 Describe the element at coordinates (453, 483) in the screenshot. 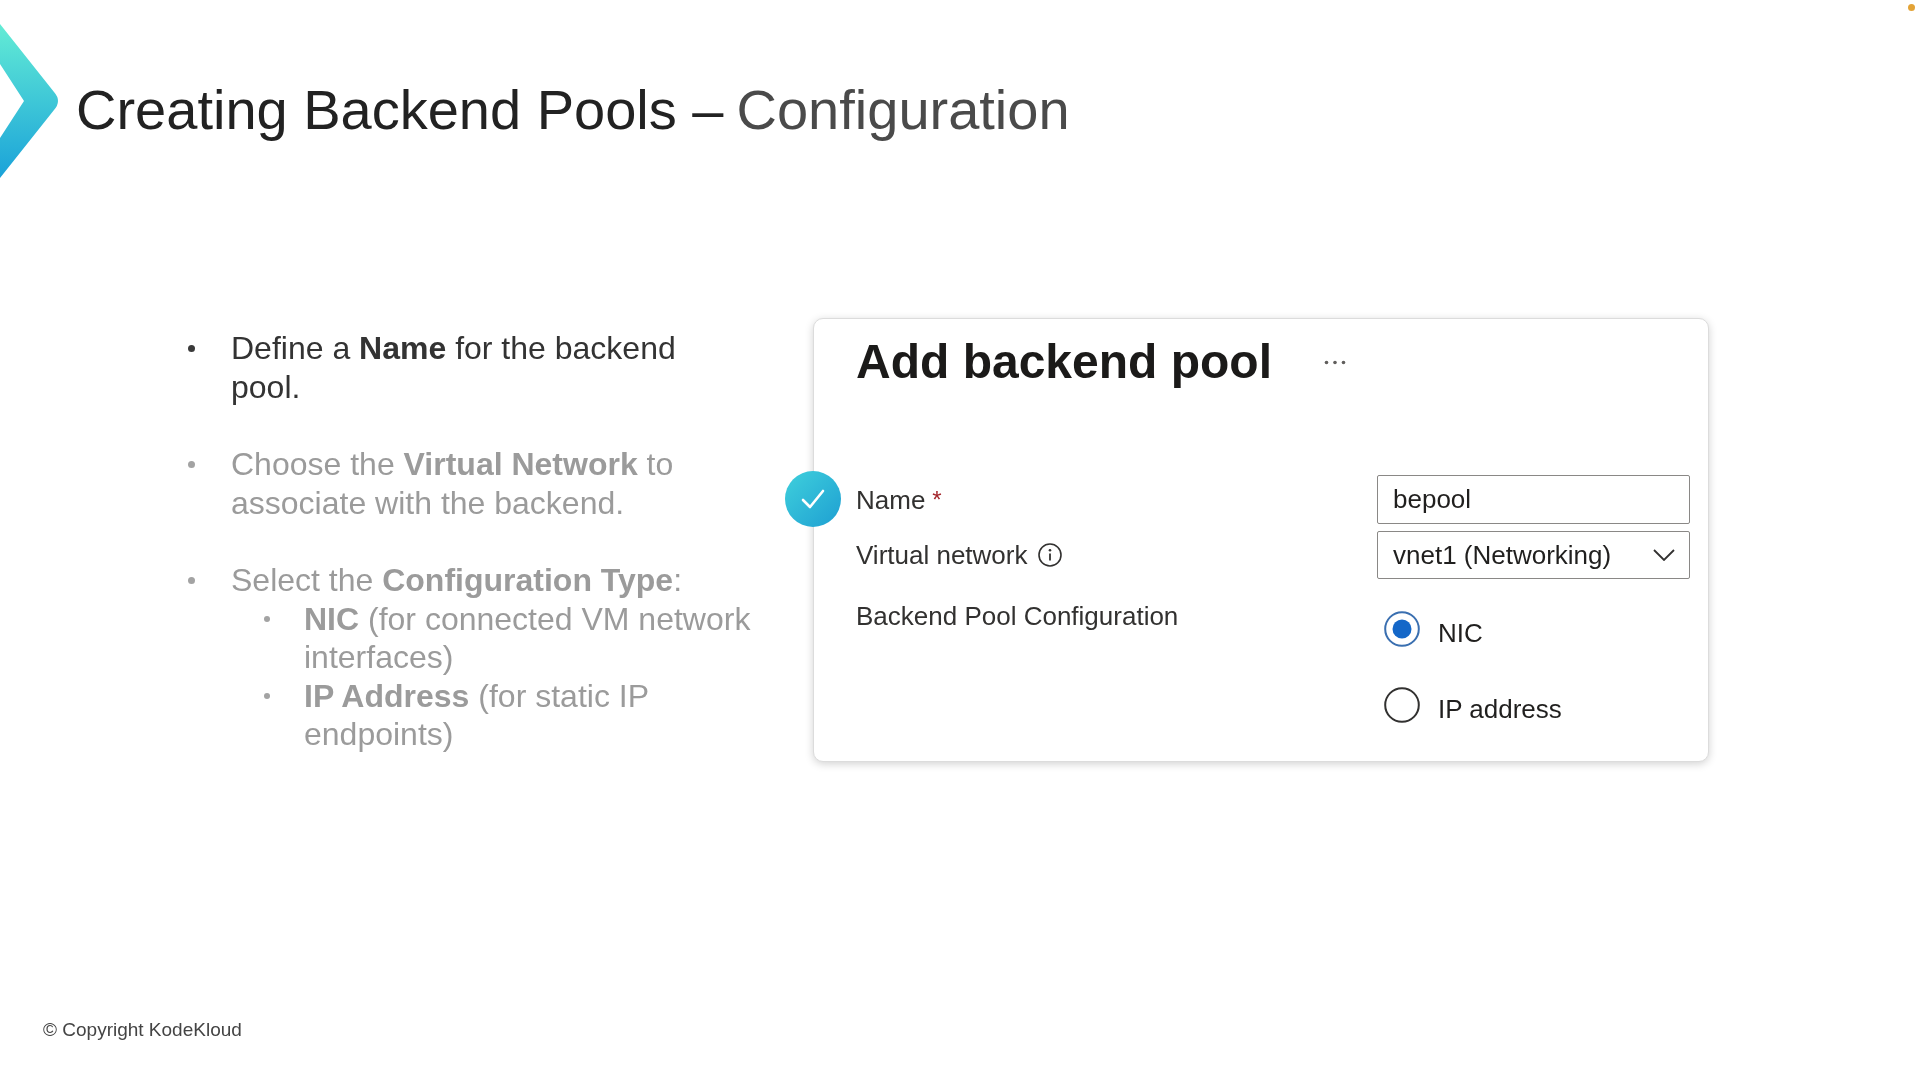

I see `bullet-text: Choose the Virtual Network to associate with the backend.` at that location.